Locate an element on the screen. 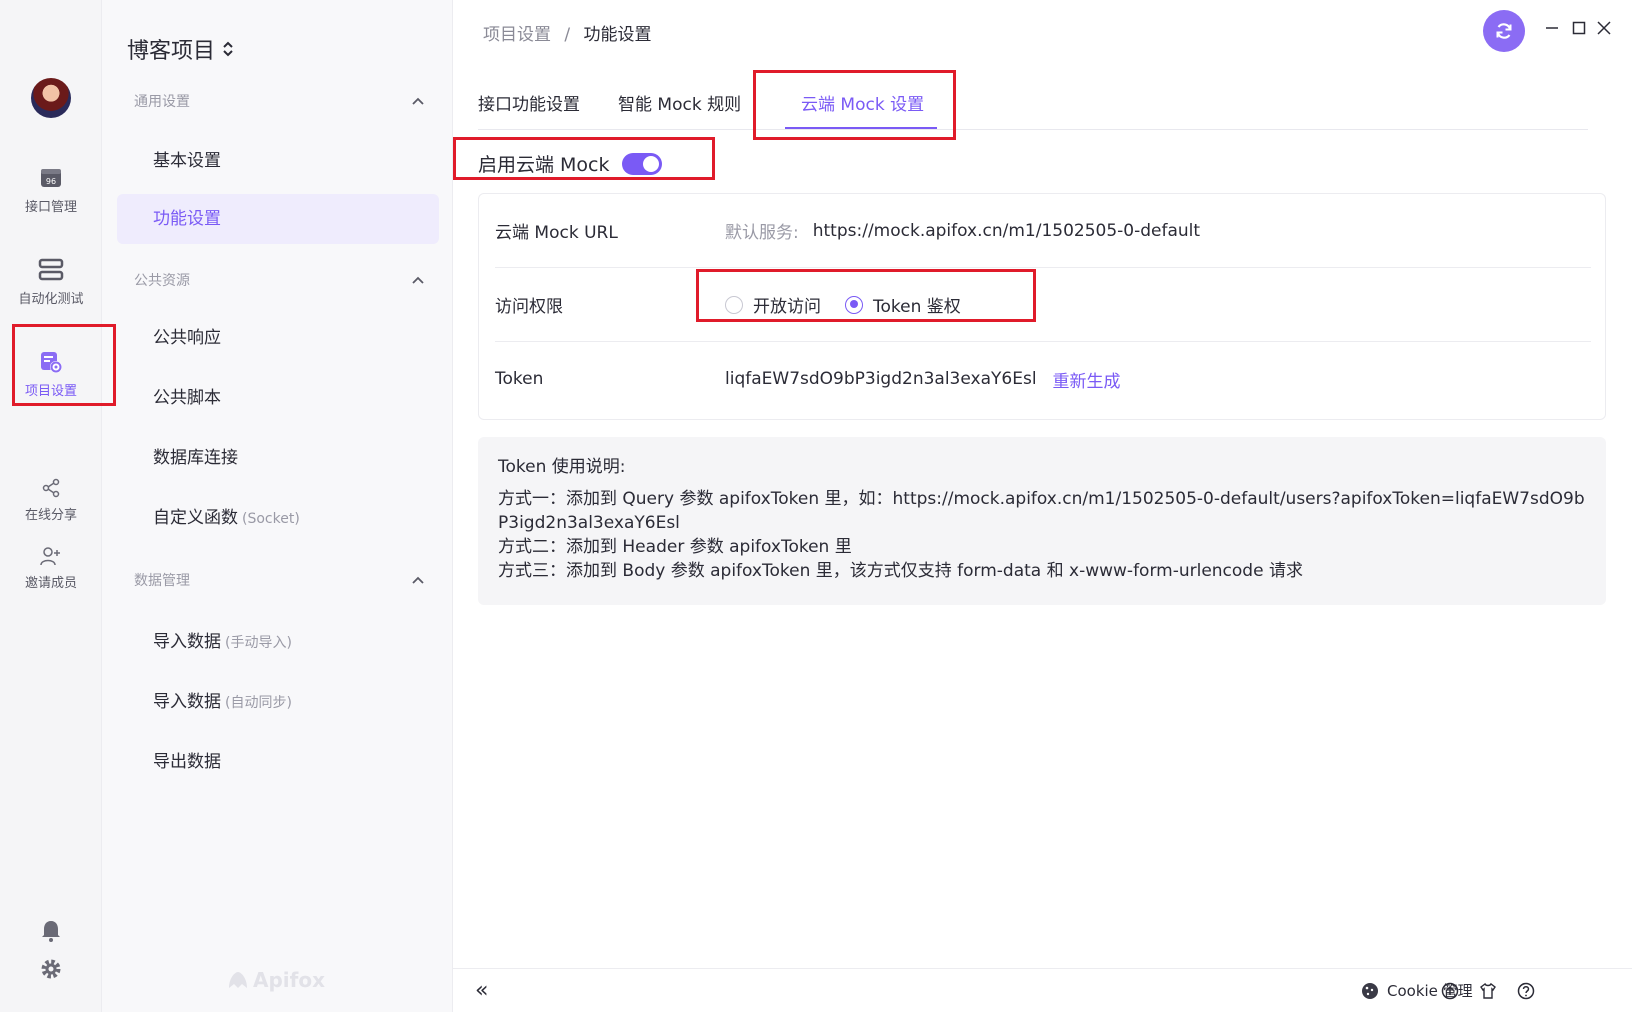 The height and width of the screenshot is (1012, 1632). mock-url-prefix: 默认服务: is located at coordinates (762, 233).